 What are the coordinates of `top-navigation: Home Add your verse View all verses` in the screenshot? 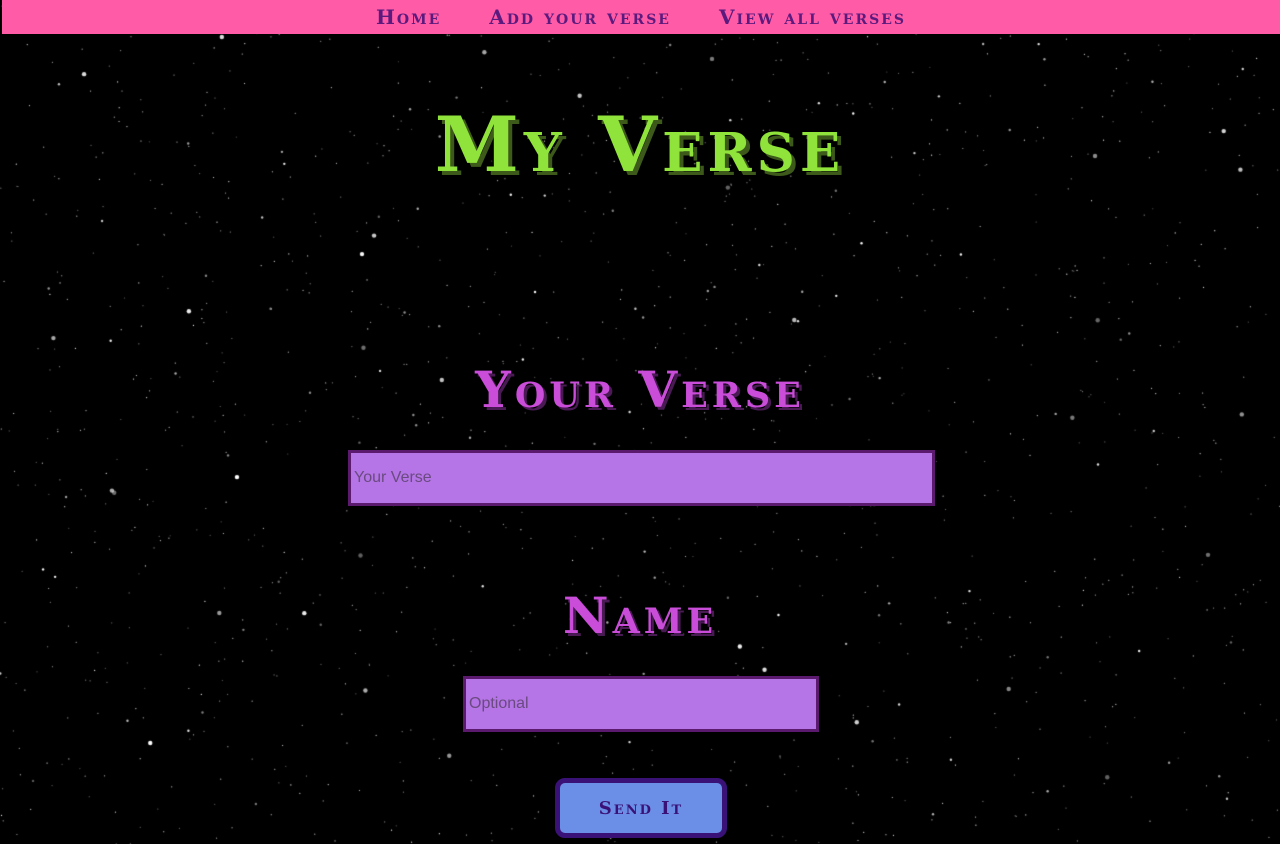 It's located at (641, 17).